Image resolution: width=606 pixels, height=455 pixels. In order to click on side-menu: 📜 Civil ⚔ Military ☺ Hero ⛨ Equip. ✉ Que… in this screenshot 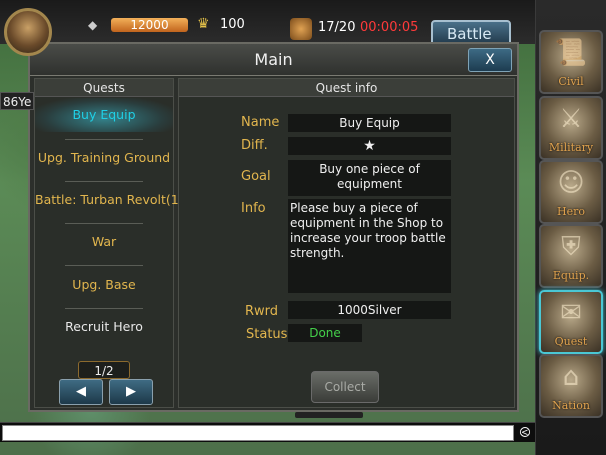, I will do `click(570, 227)`.